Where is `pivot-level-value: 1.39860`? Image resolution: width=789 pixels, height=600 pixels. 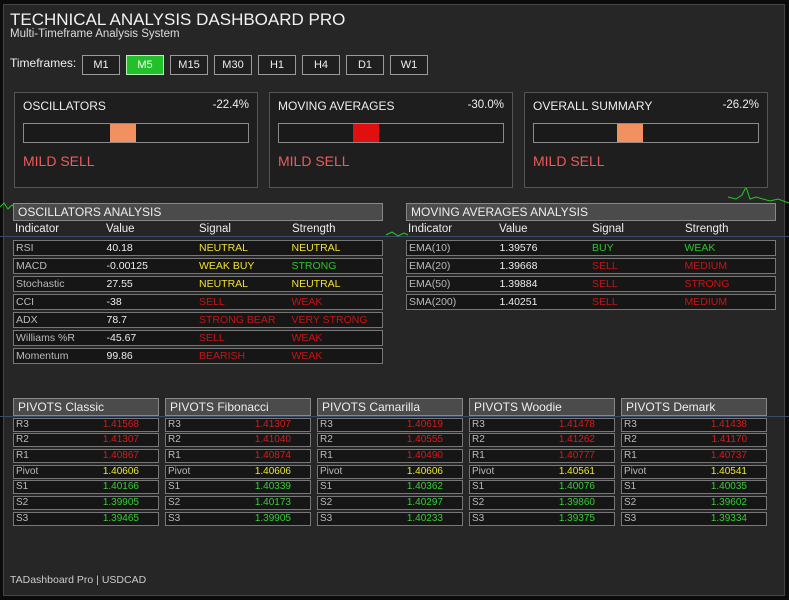
pivot-level-value: 1.39860 is located at coordinates (576, 503).